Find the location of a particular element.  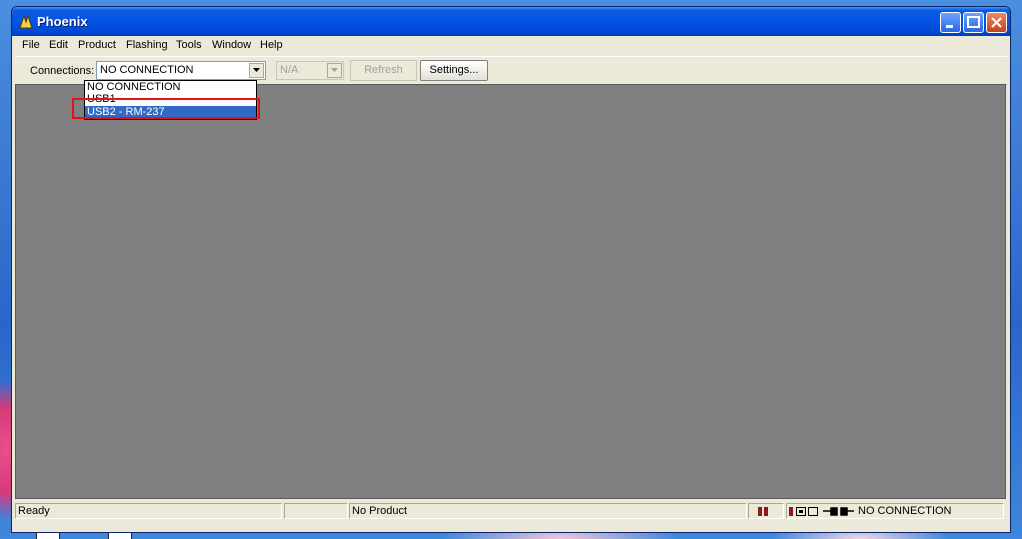

status-indicator is located at coordinates (766, 511).